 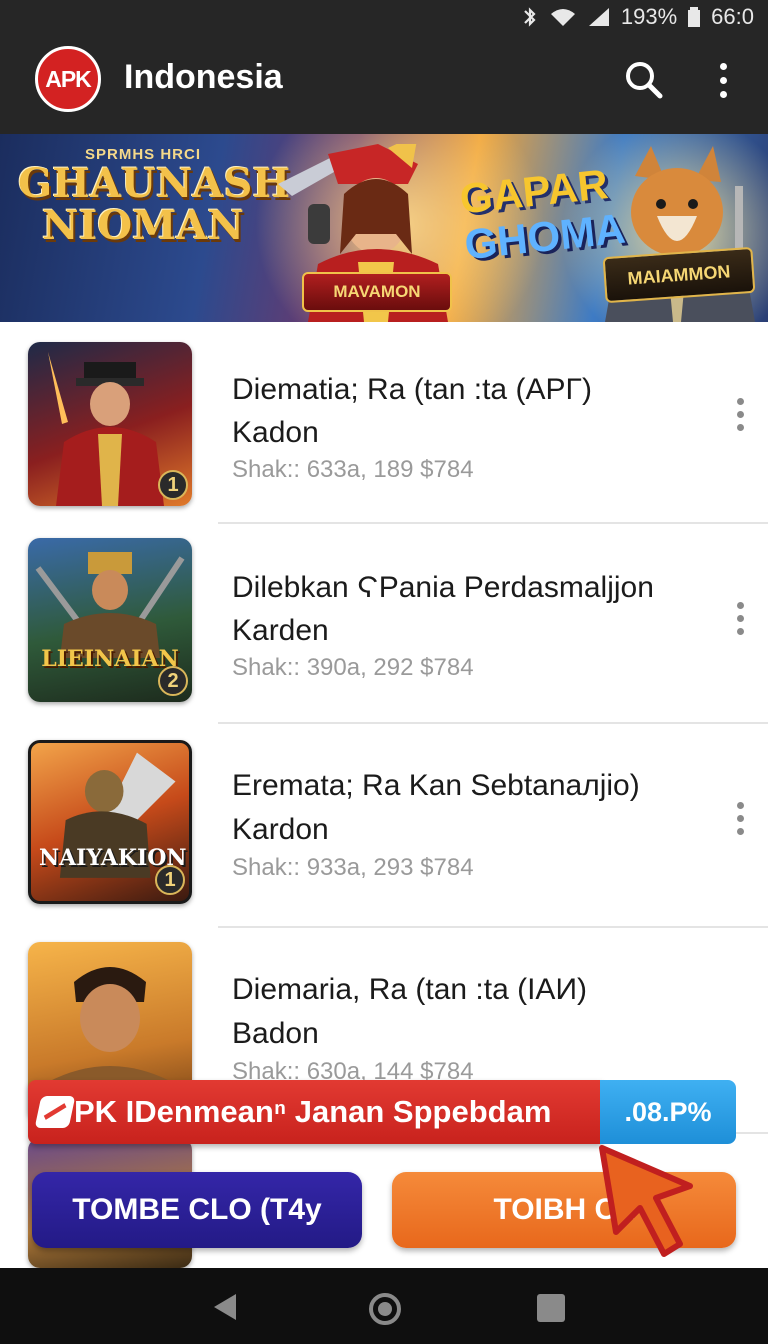 I want to click on overflow-menu-button, so click(x=723, y=80).